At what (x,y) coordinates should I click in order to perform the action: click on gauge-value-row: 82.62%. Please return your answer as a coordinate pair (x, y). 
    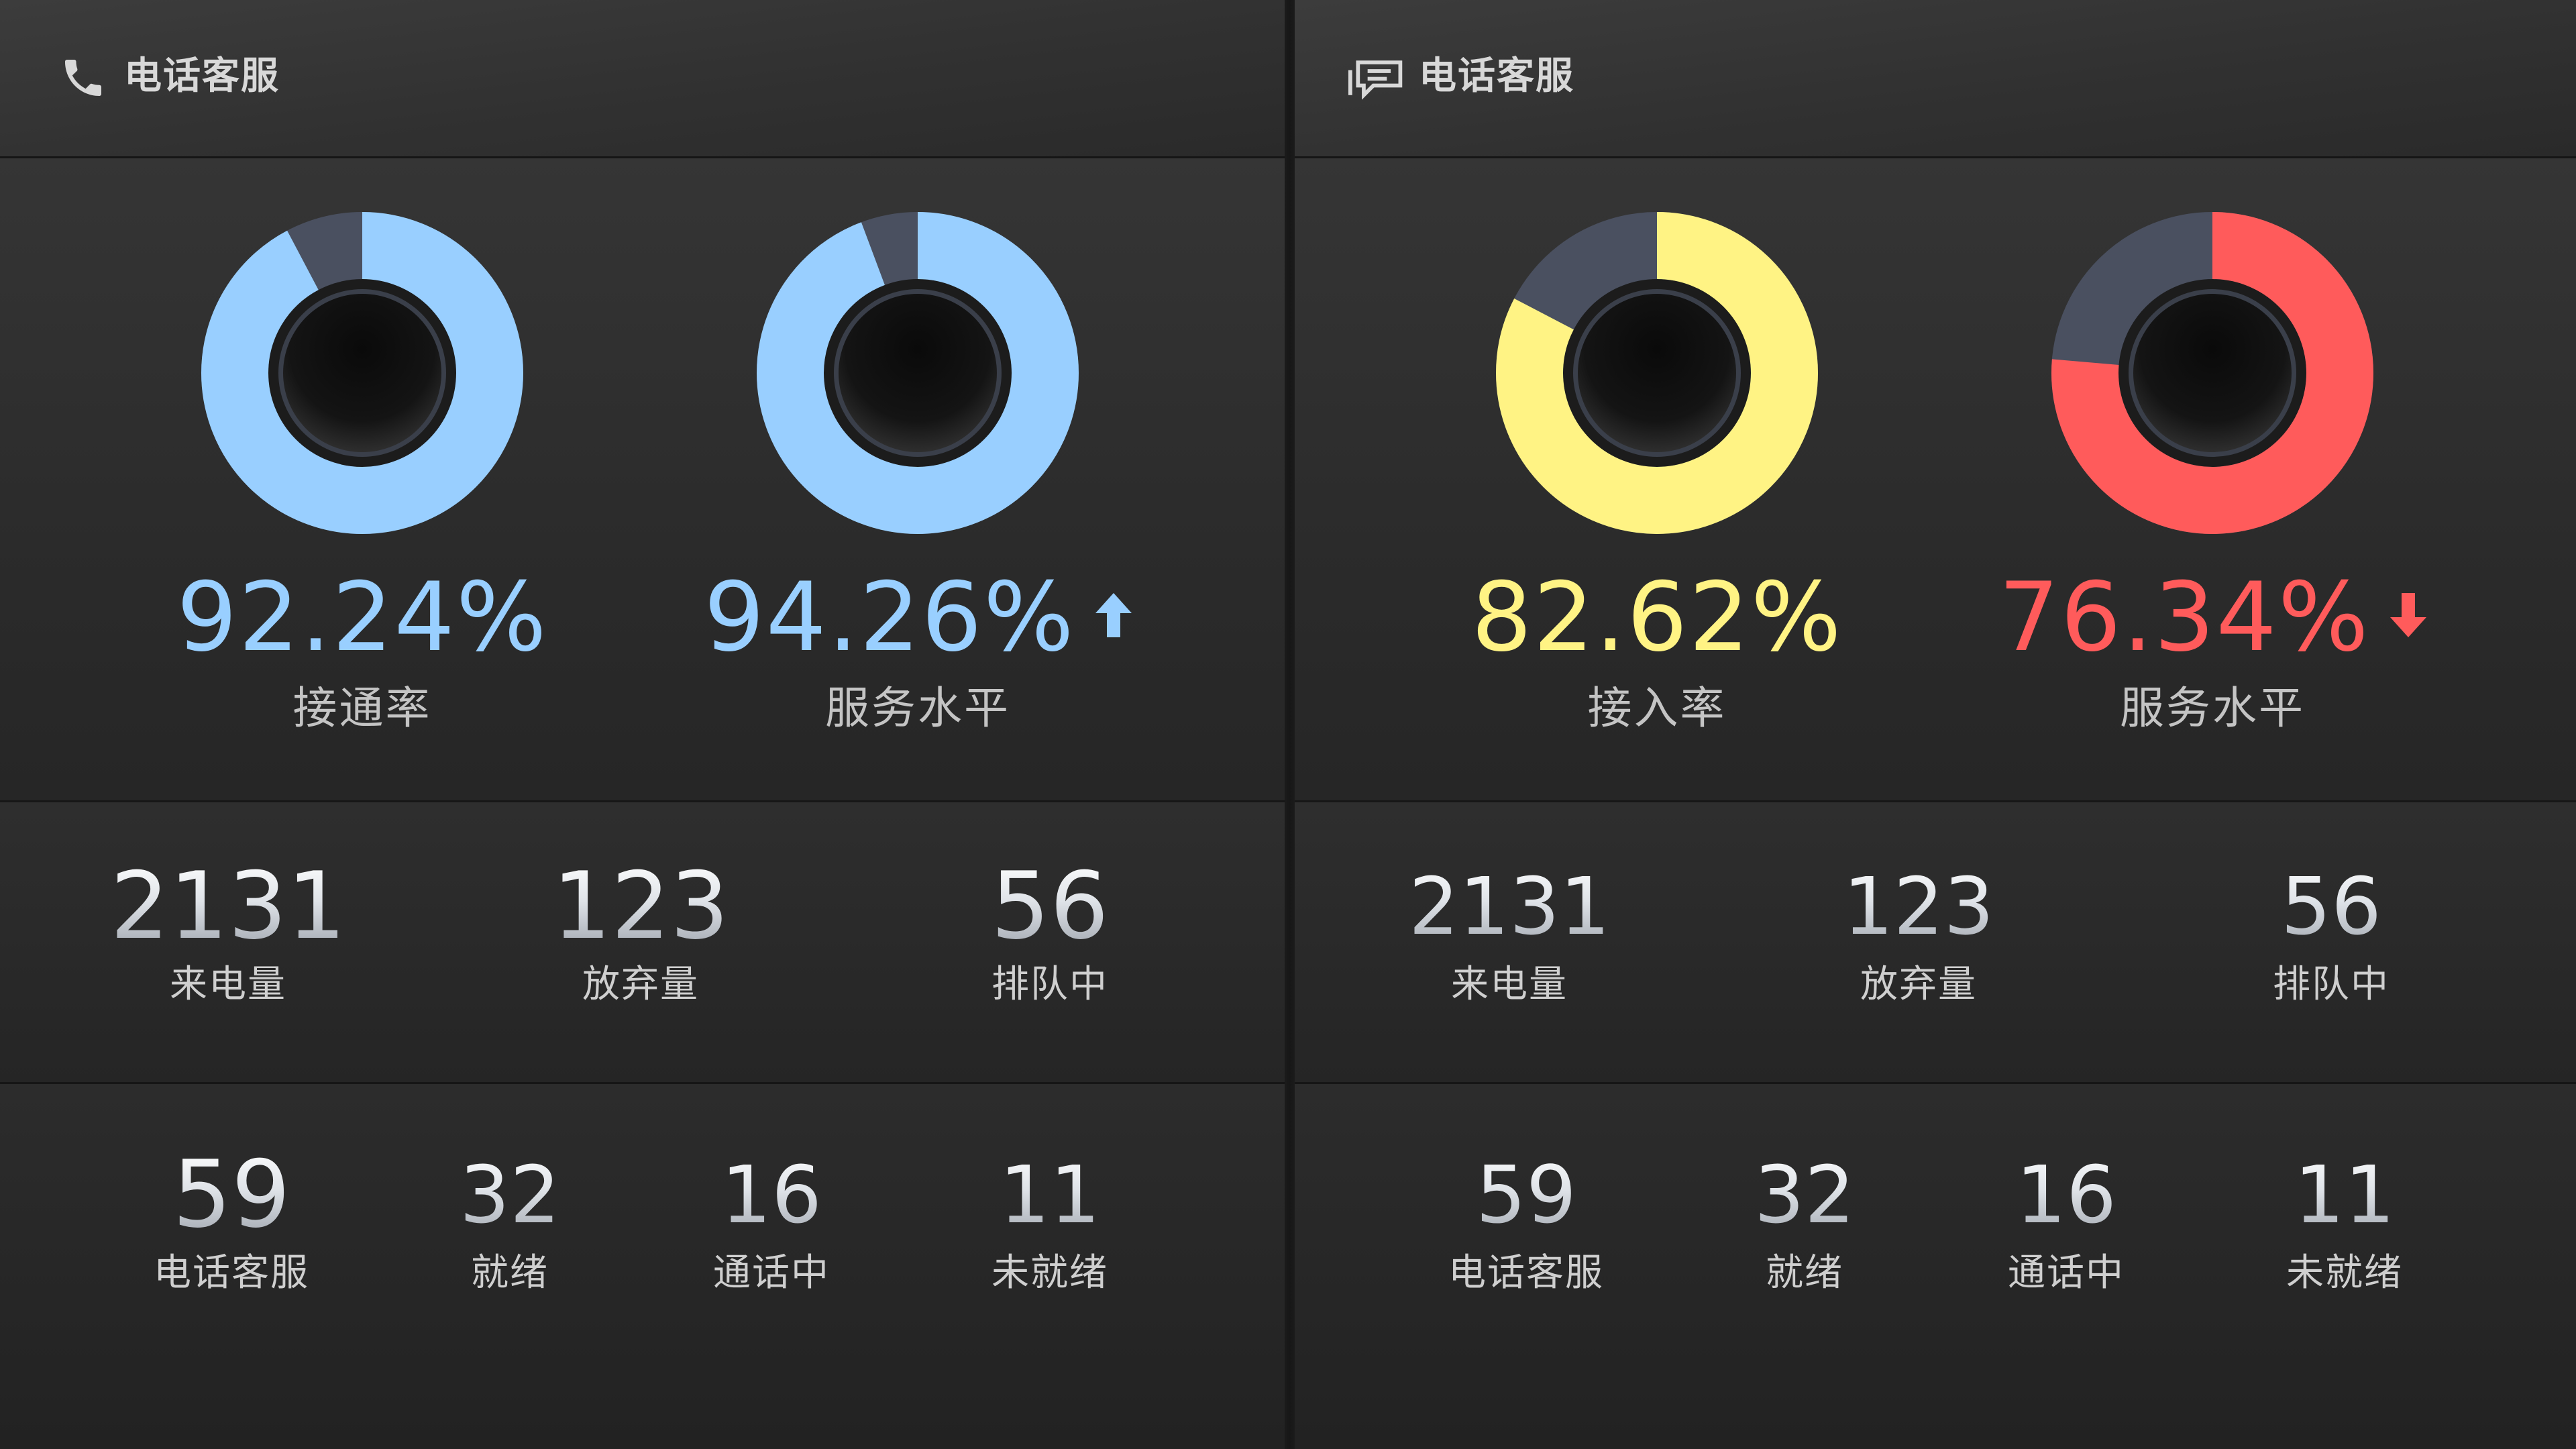
    Looking at the image, I should click on (1657, 618).